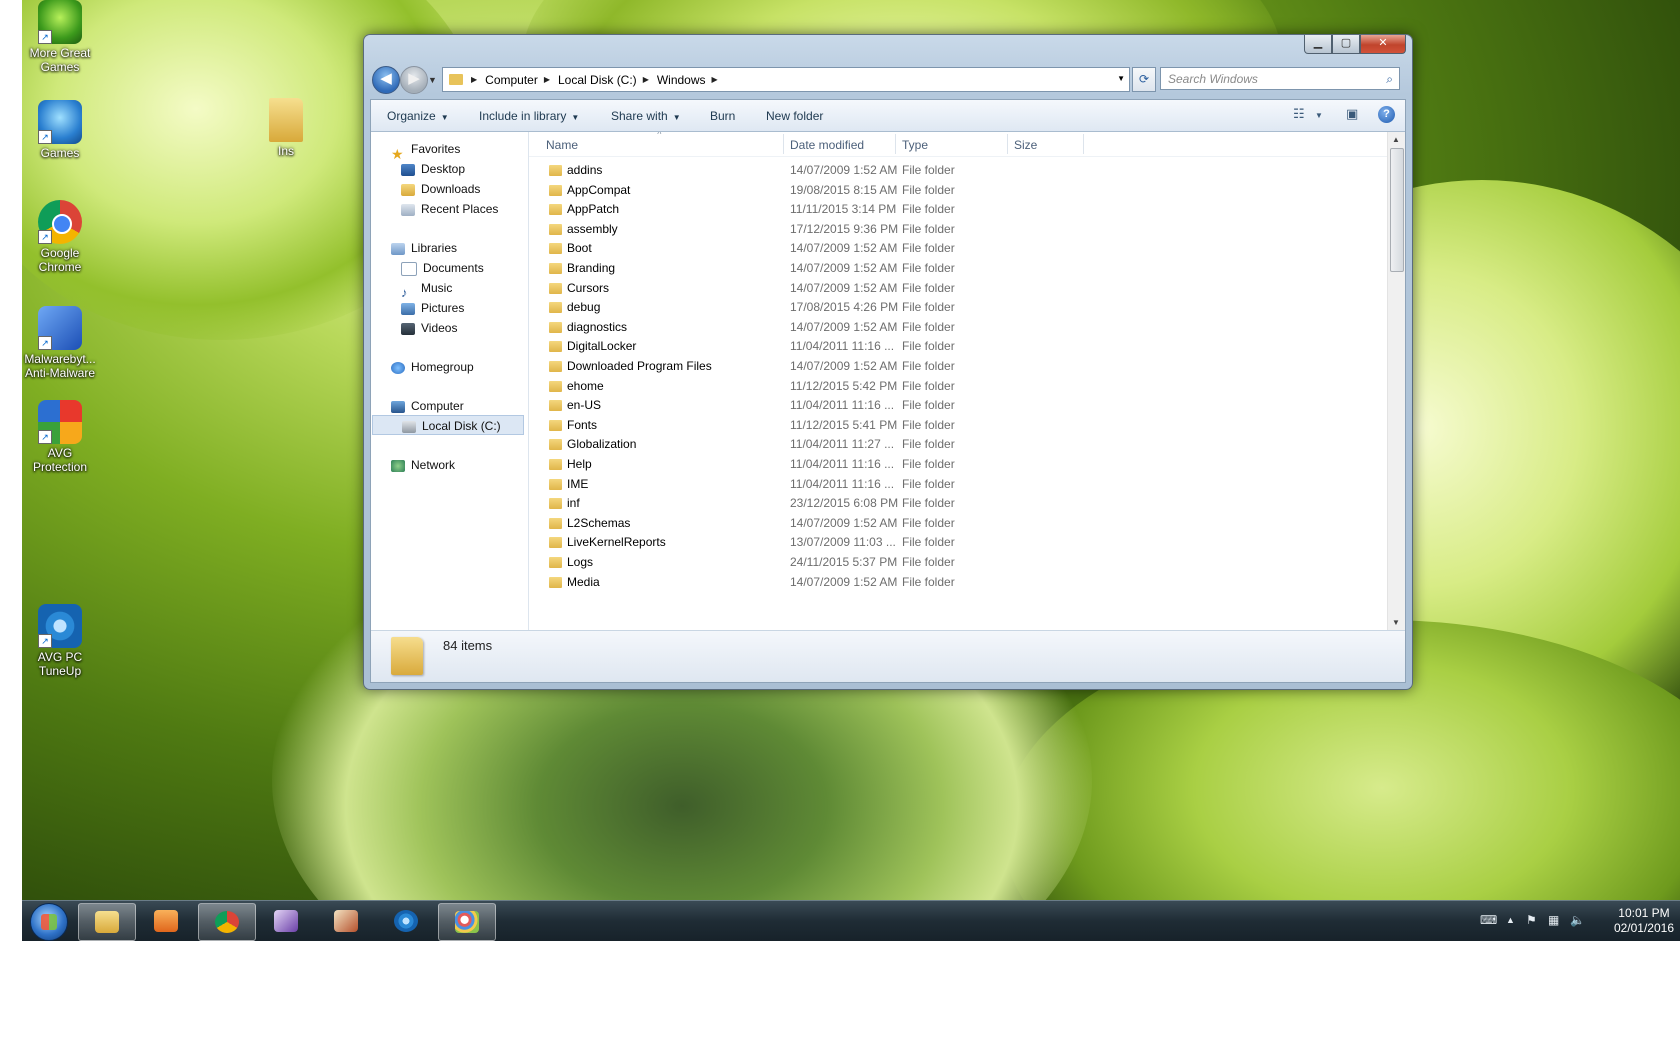 The image size is (1680, 1050). I want to click on taskbar-media-player, so click(166, 921).